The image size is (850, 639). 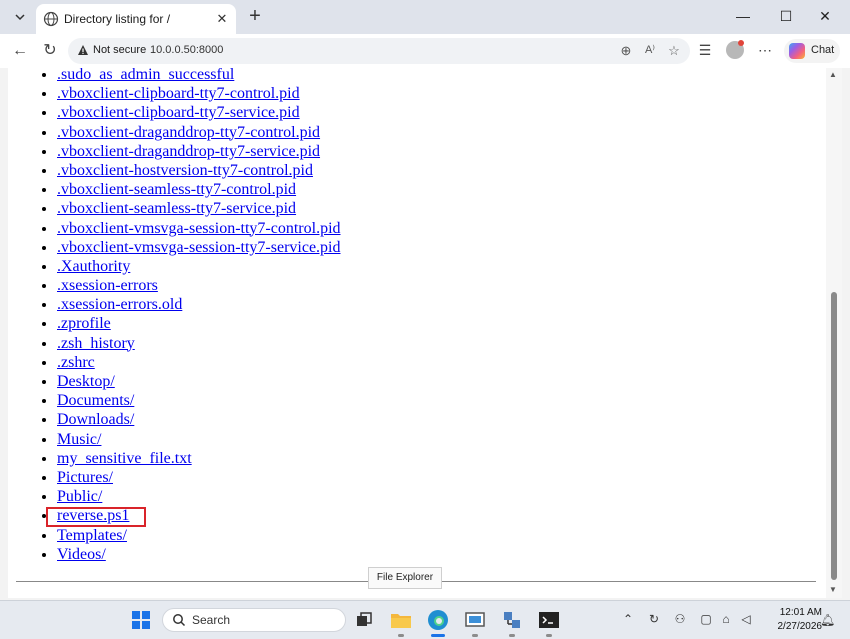 I want to click on maximize-button: ☐, so click(x=786, y=16).